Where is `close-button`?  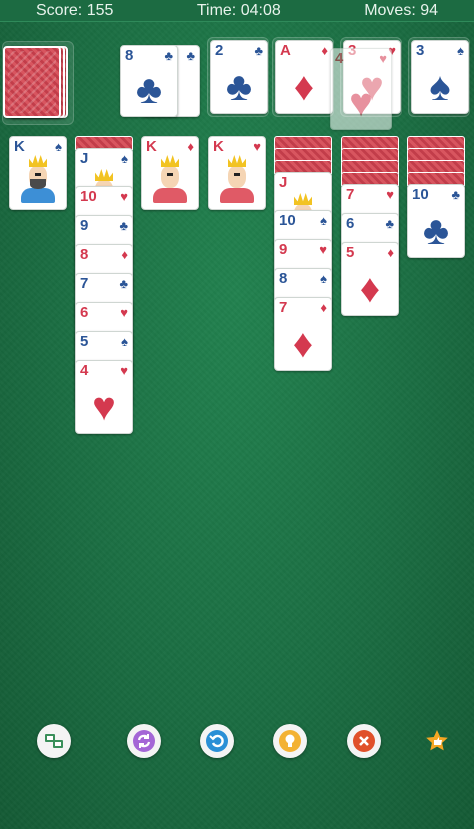
close-button is located at coordinates (364, 741).